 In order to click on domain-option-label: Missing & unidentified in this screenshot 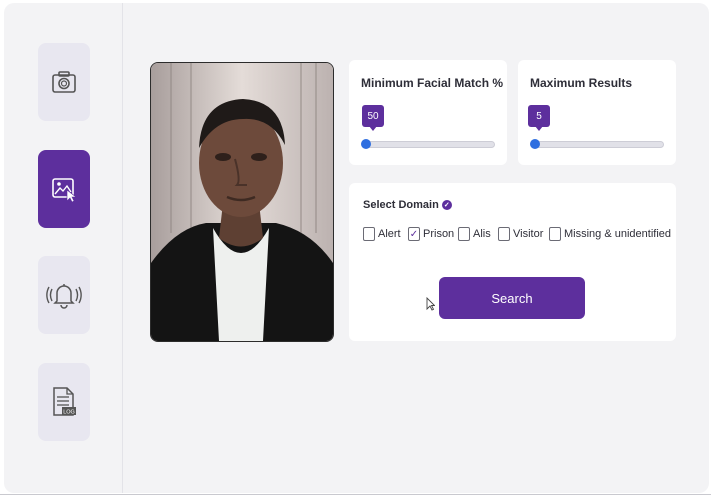, I will do `click(618, 234)`.